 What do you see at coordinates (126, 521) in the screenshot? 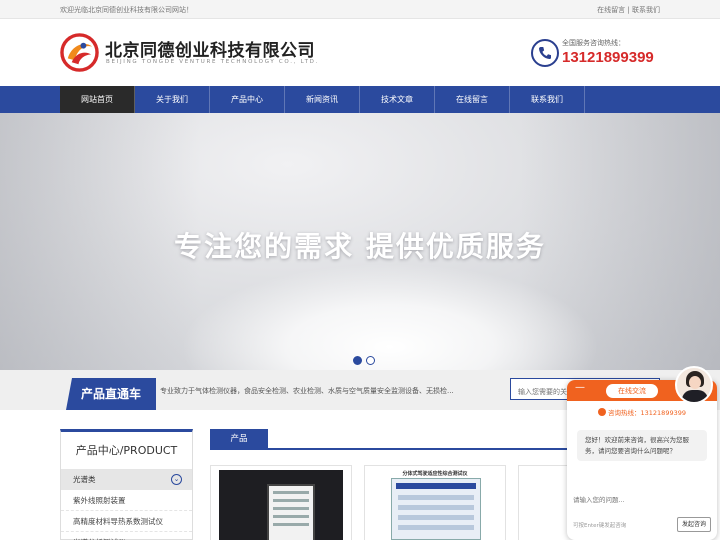
I see `sidebar-item-thermal-tester: 高精度材料导热系数测试仪` at bounding box center [126, 521].